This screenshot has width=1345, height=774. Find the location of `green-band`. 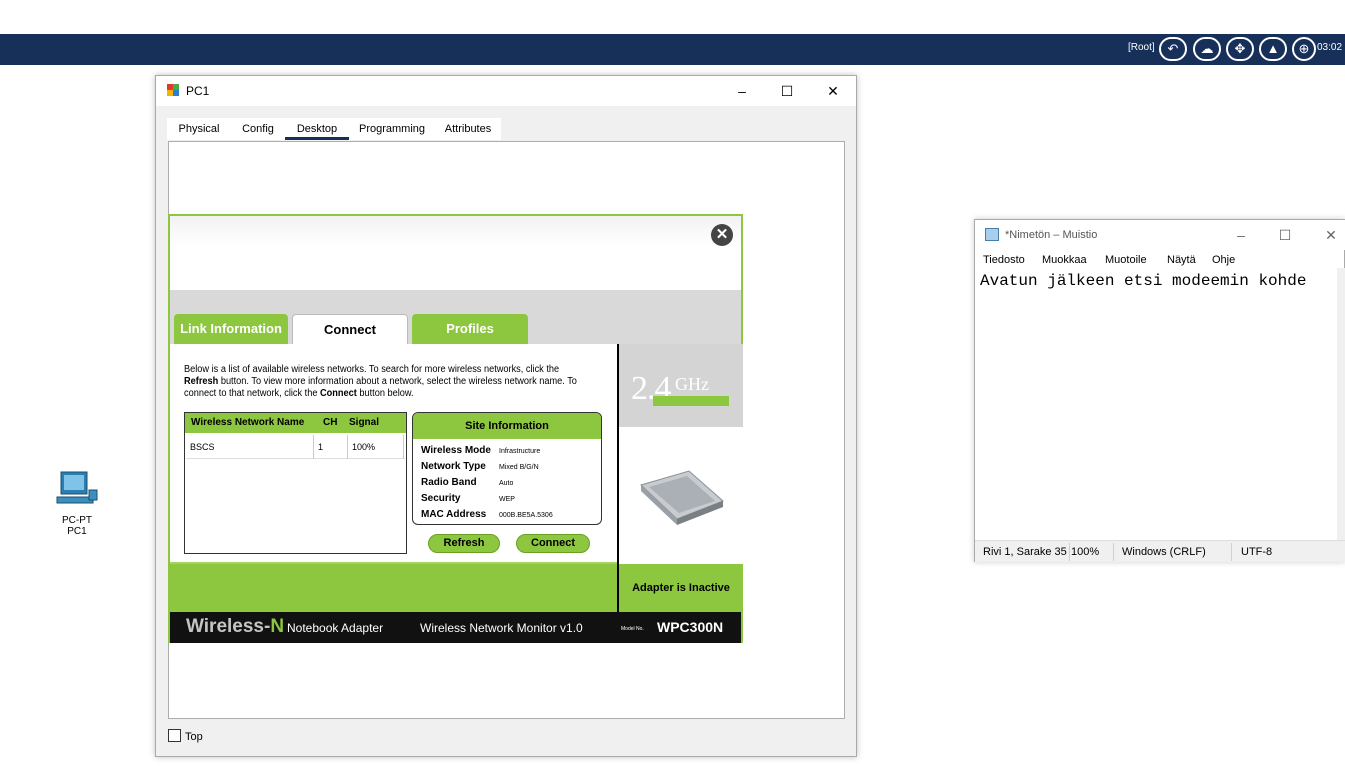

green-band is located at coordinates (393, 587).